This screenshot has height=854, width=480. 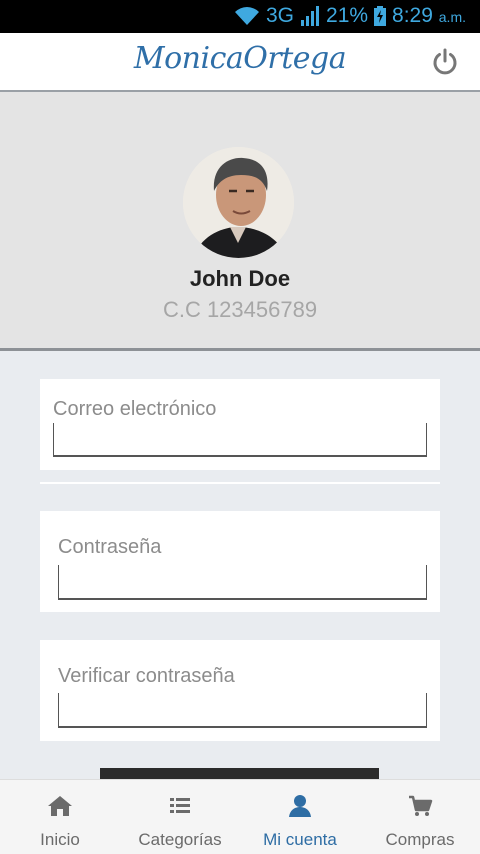 I want to click on nav-item-mi-cuenta: Mi cuenta, so click(x=300, y=817).